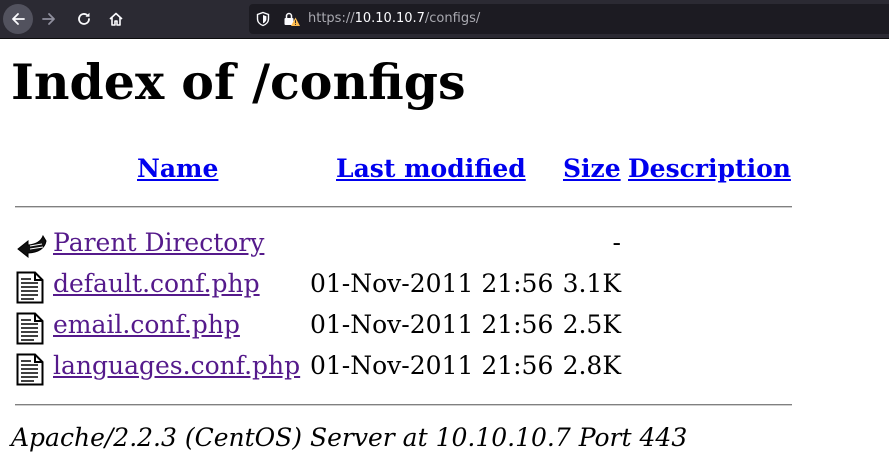 The image size is (889, 467). What do you see at coordinates (591, 324) in the screenshot?
I see `entry-size: 2.5K` at bounding box center [591, 324].